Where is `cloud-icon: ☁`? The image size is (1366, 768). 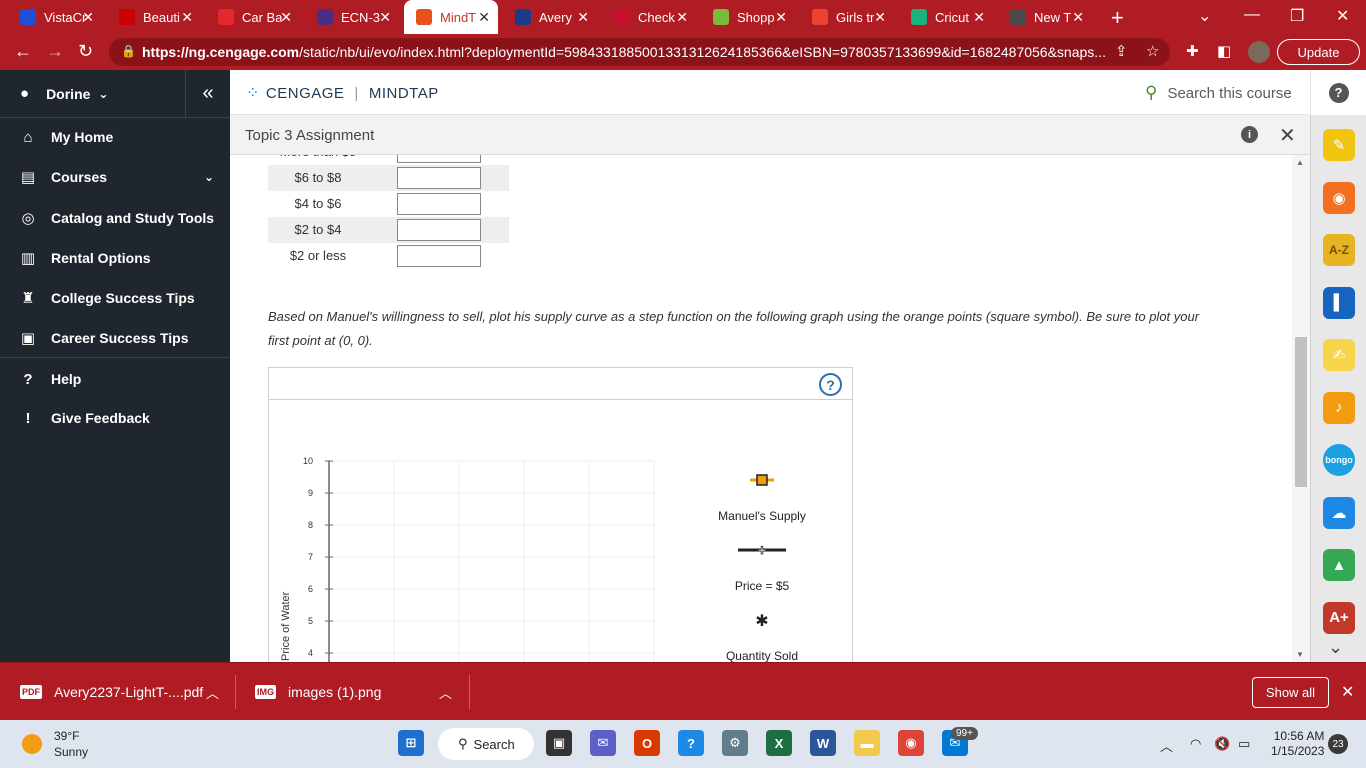 cloud-icon: ☁ is located at coordinates (1339, 512).